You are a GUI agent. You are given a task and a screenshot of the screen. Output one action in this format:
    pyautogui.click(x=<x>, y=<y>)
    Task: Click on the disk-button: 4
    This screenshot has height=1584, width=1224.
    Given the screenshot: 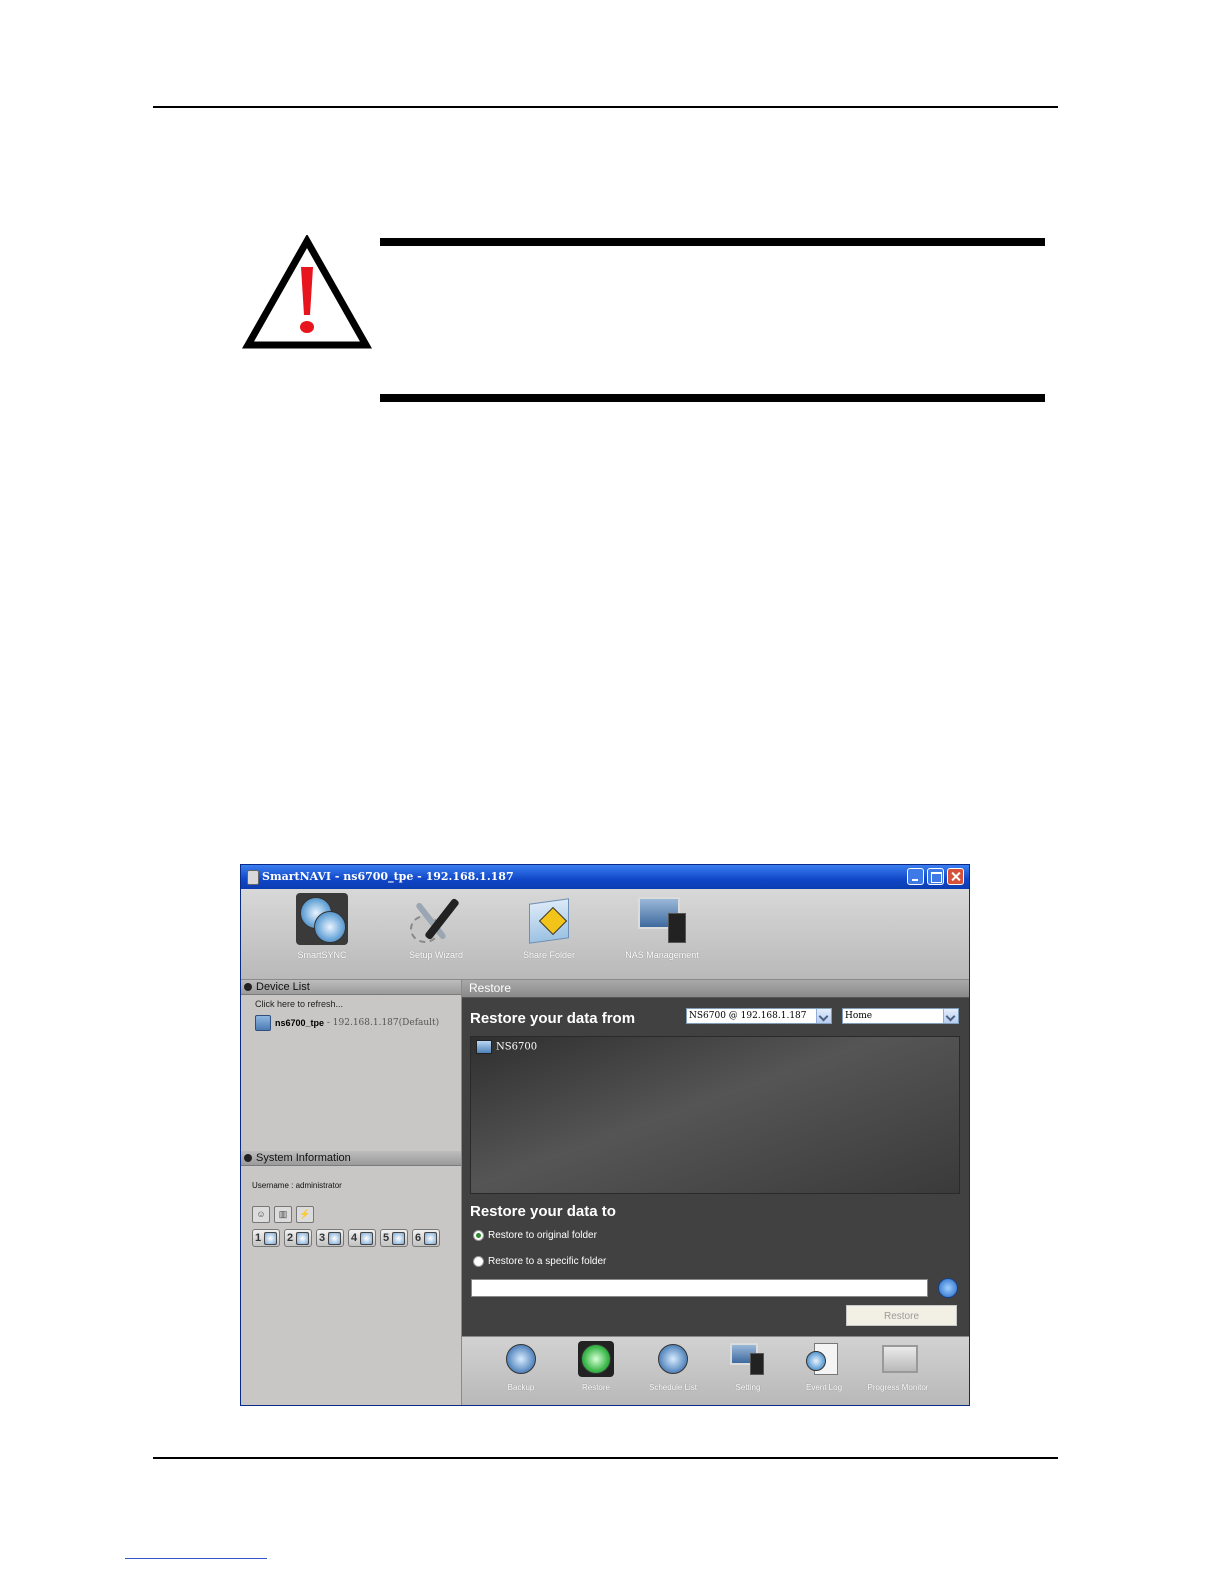 What is the action you would take?
    pyautogui.click(x=362, y=1238)
    